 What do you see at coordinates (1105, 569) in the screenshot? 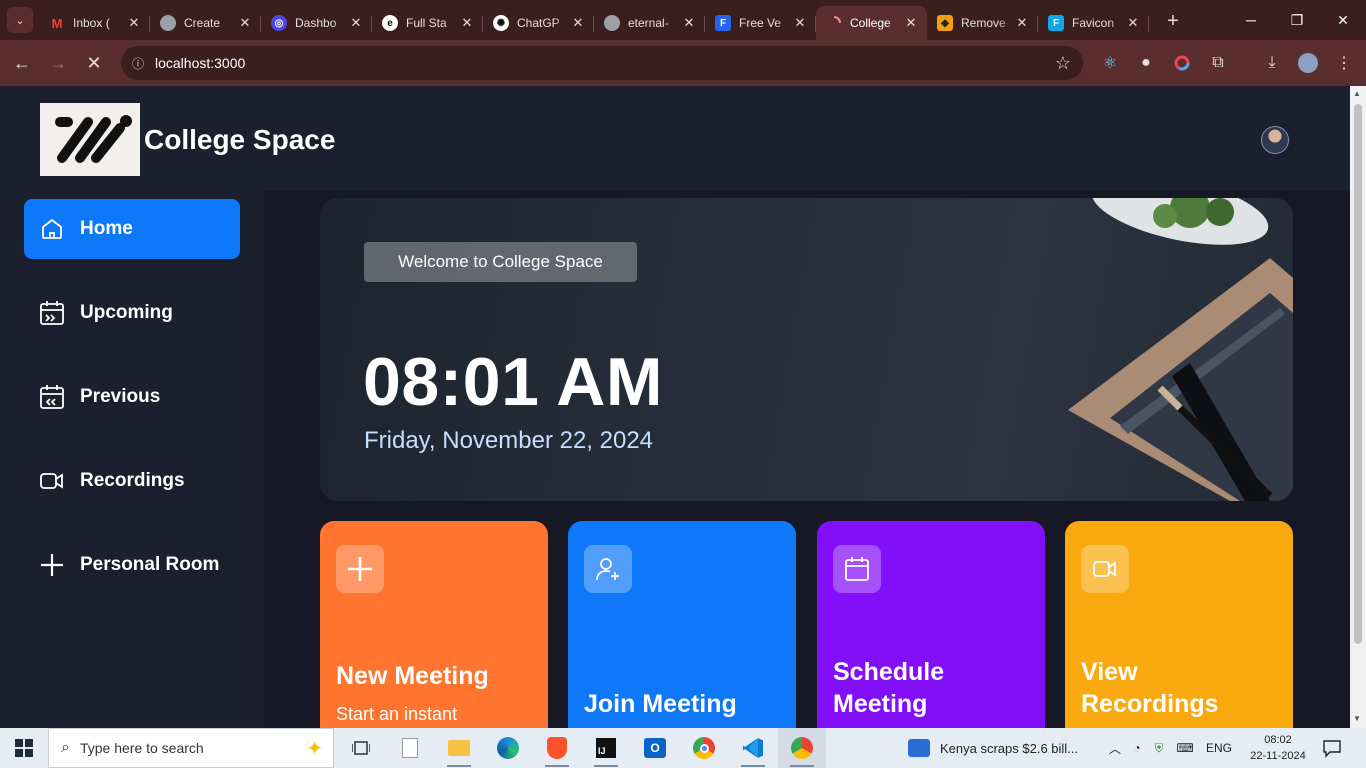
I see `video-icon` at bounding box center [1105, 569].